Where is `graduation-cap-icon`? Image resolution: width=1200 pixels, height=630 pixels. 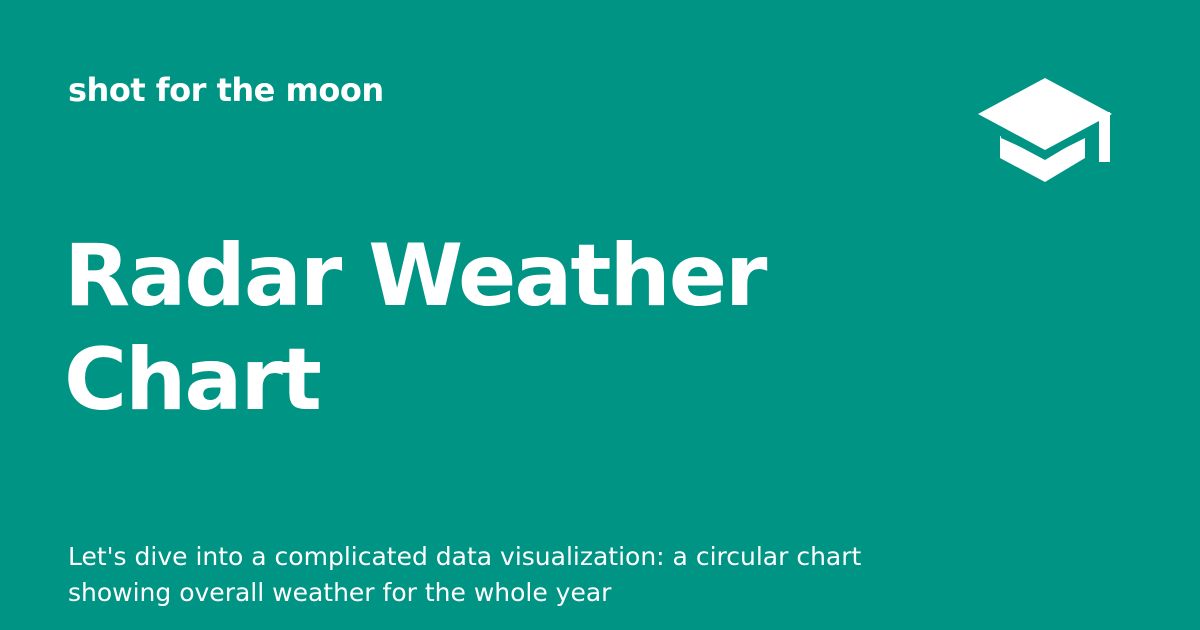 graduation-cap-icon is located at coordinates (1045, 133).